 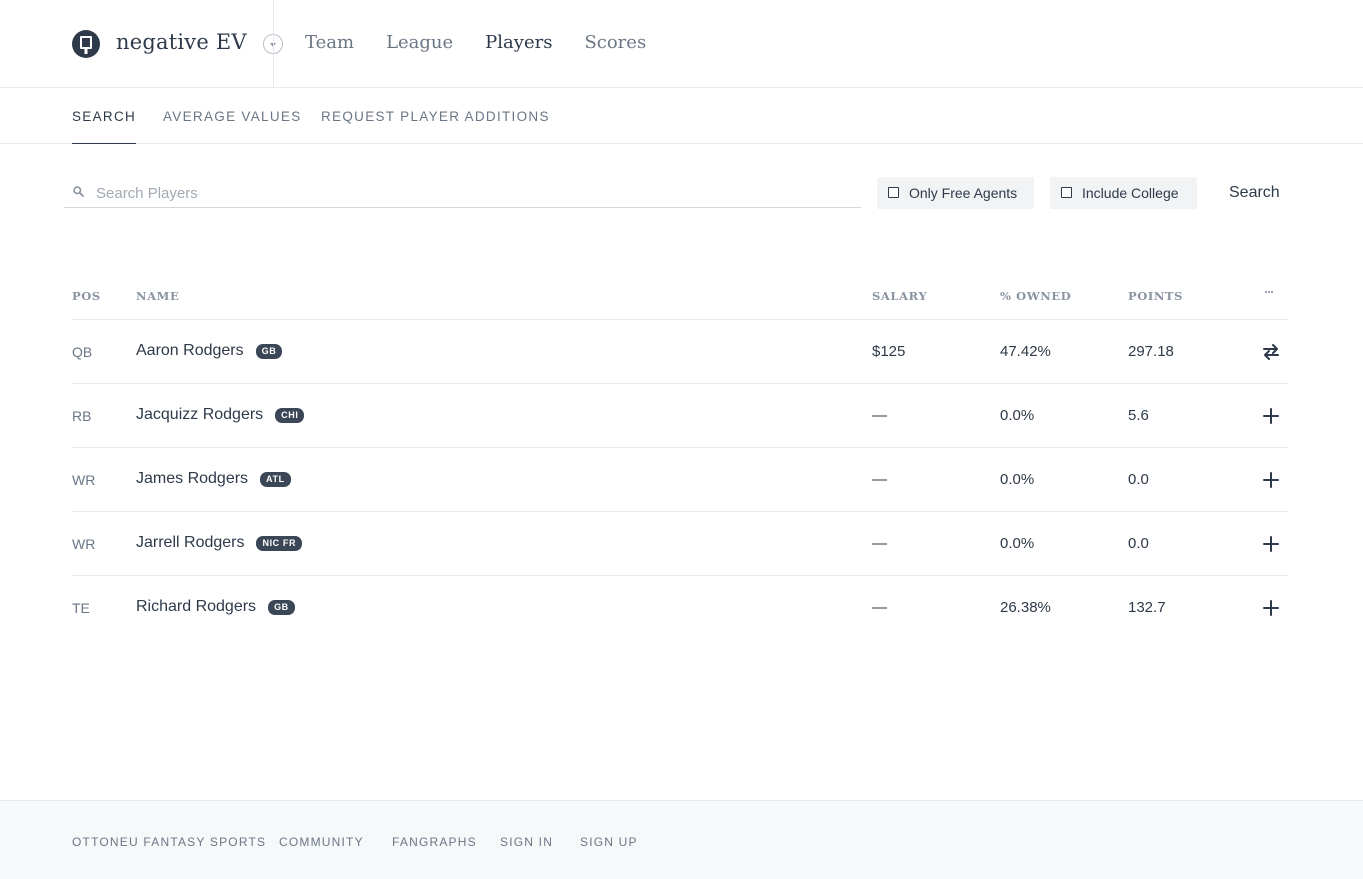 I want to click on player-position: RB, so click(x=82, y=416).